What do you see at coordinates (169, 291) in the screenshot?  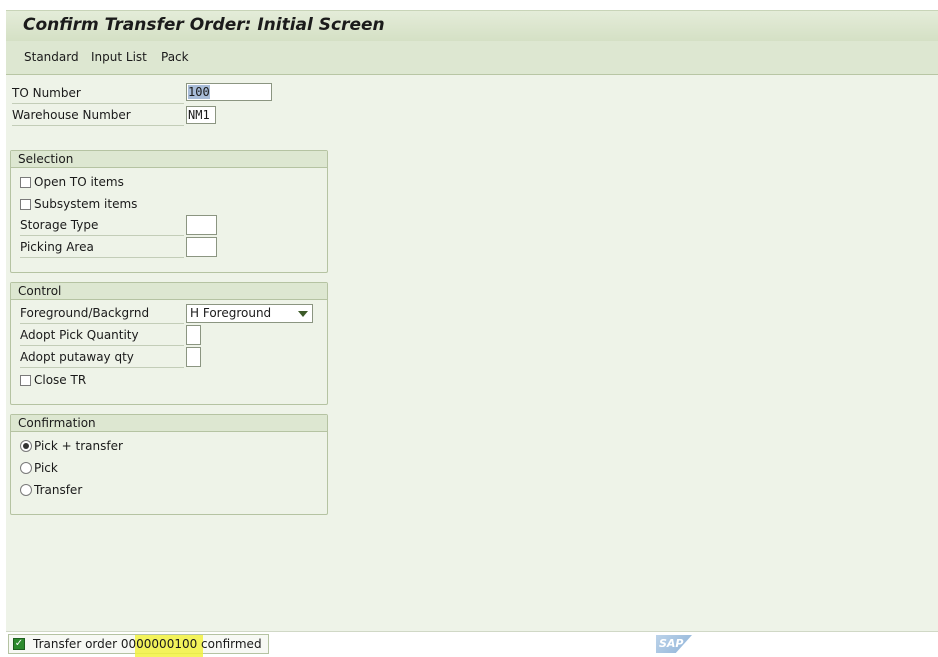 I see `control-group-header: Control` at bounding box center [169, 291].